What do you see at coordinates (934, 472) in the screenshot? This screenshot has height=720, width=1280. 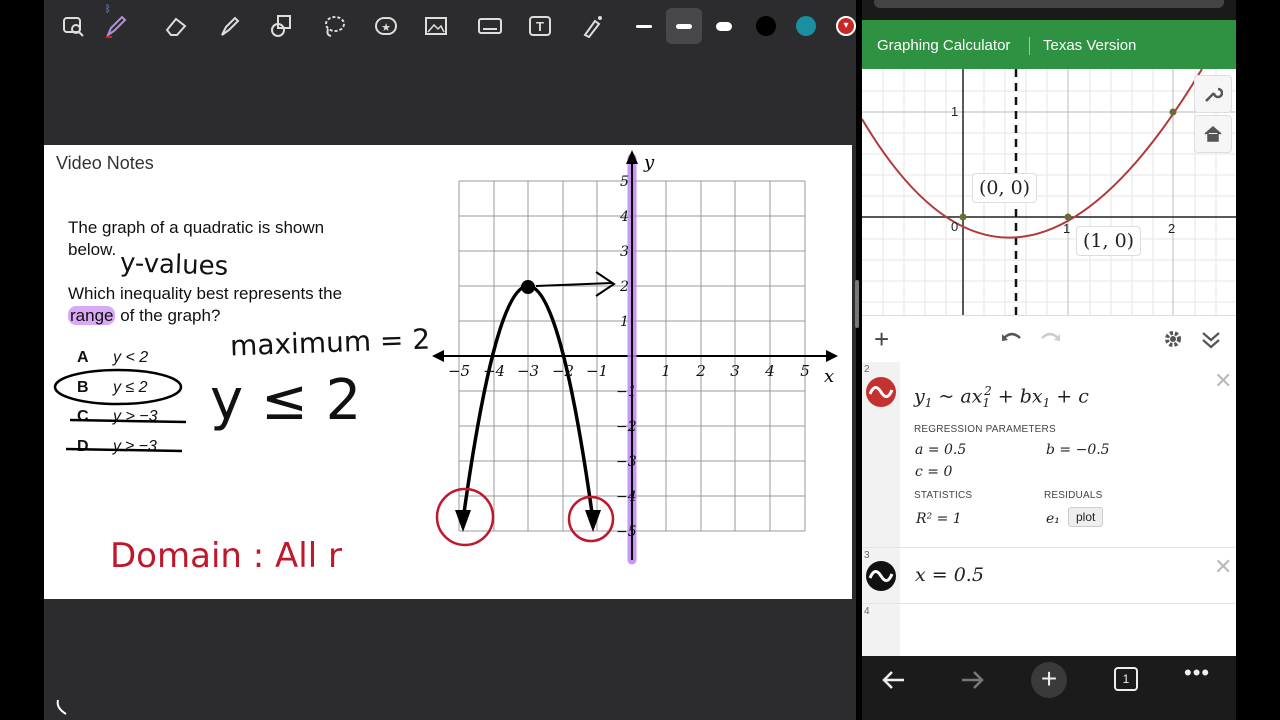 I see `param-c: c = 0` at bounding box center [934, 472].